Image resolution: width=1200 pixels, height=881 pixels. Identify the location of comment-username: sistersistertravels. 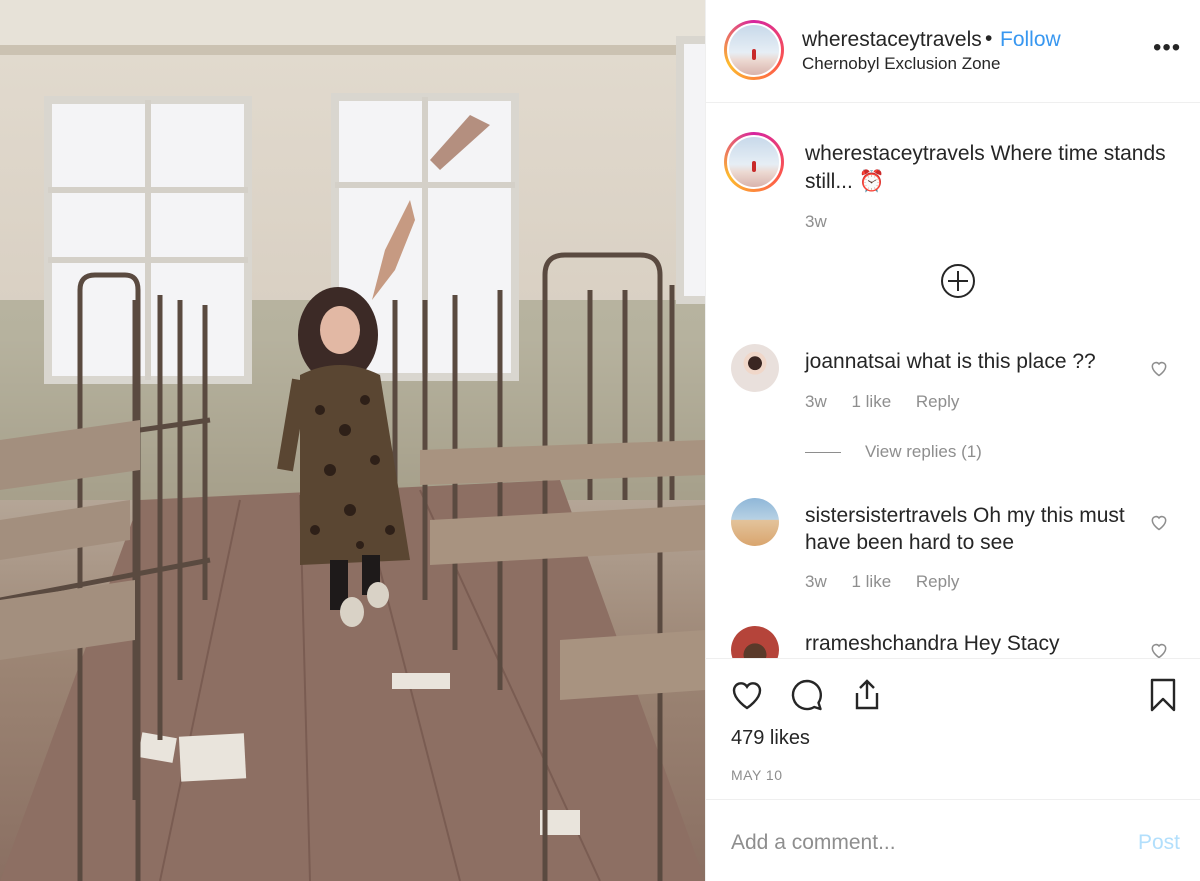
(886, 515).